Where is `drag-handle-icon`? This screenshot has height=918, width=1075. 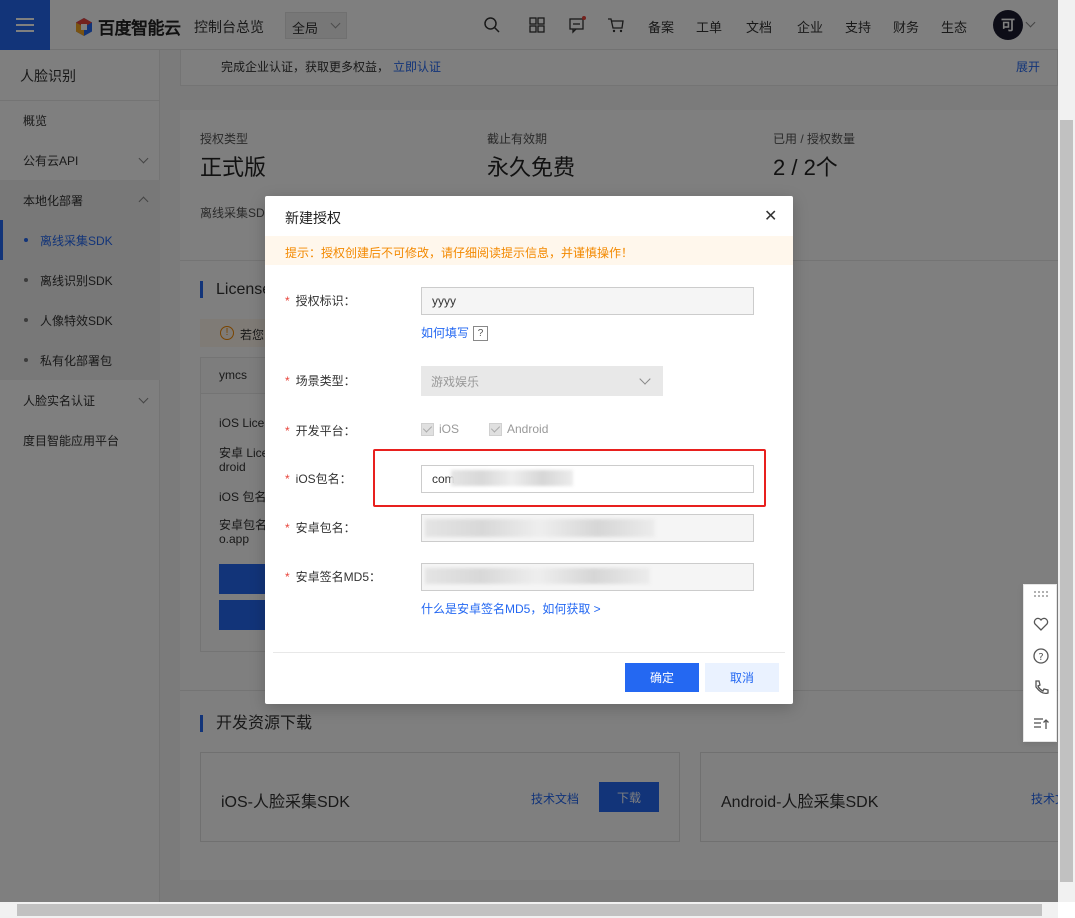
drag-handle-icon is located at coordinates (1041, 594).